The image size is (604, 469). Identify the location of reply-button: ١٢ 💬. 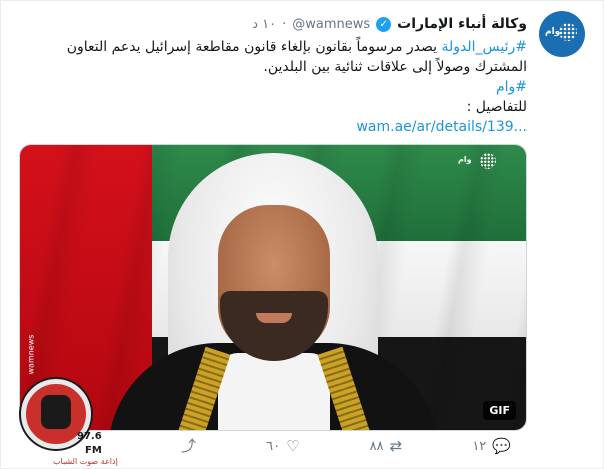
(491, 445).